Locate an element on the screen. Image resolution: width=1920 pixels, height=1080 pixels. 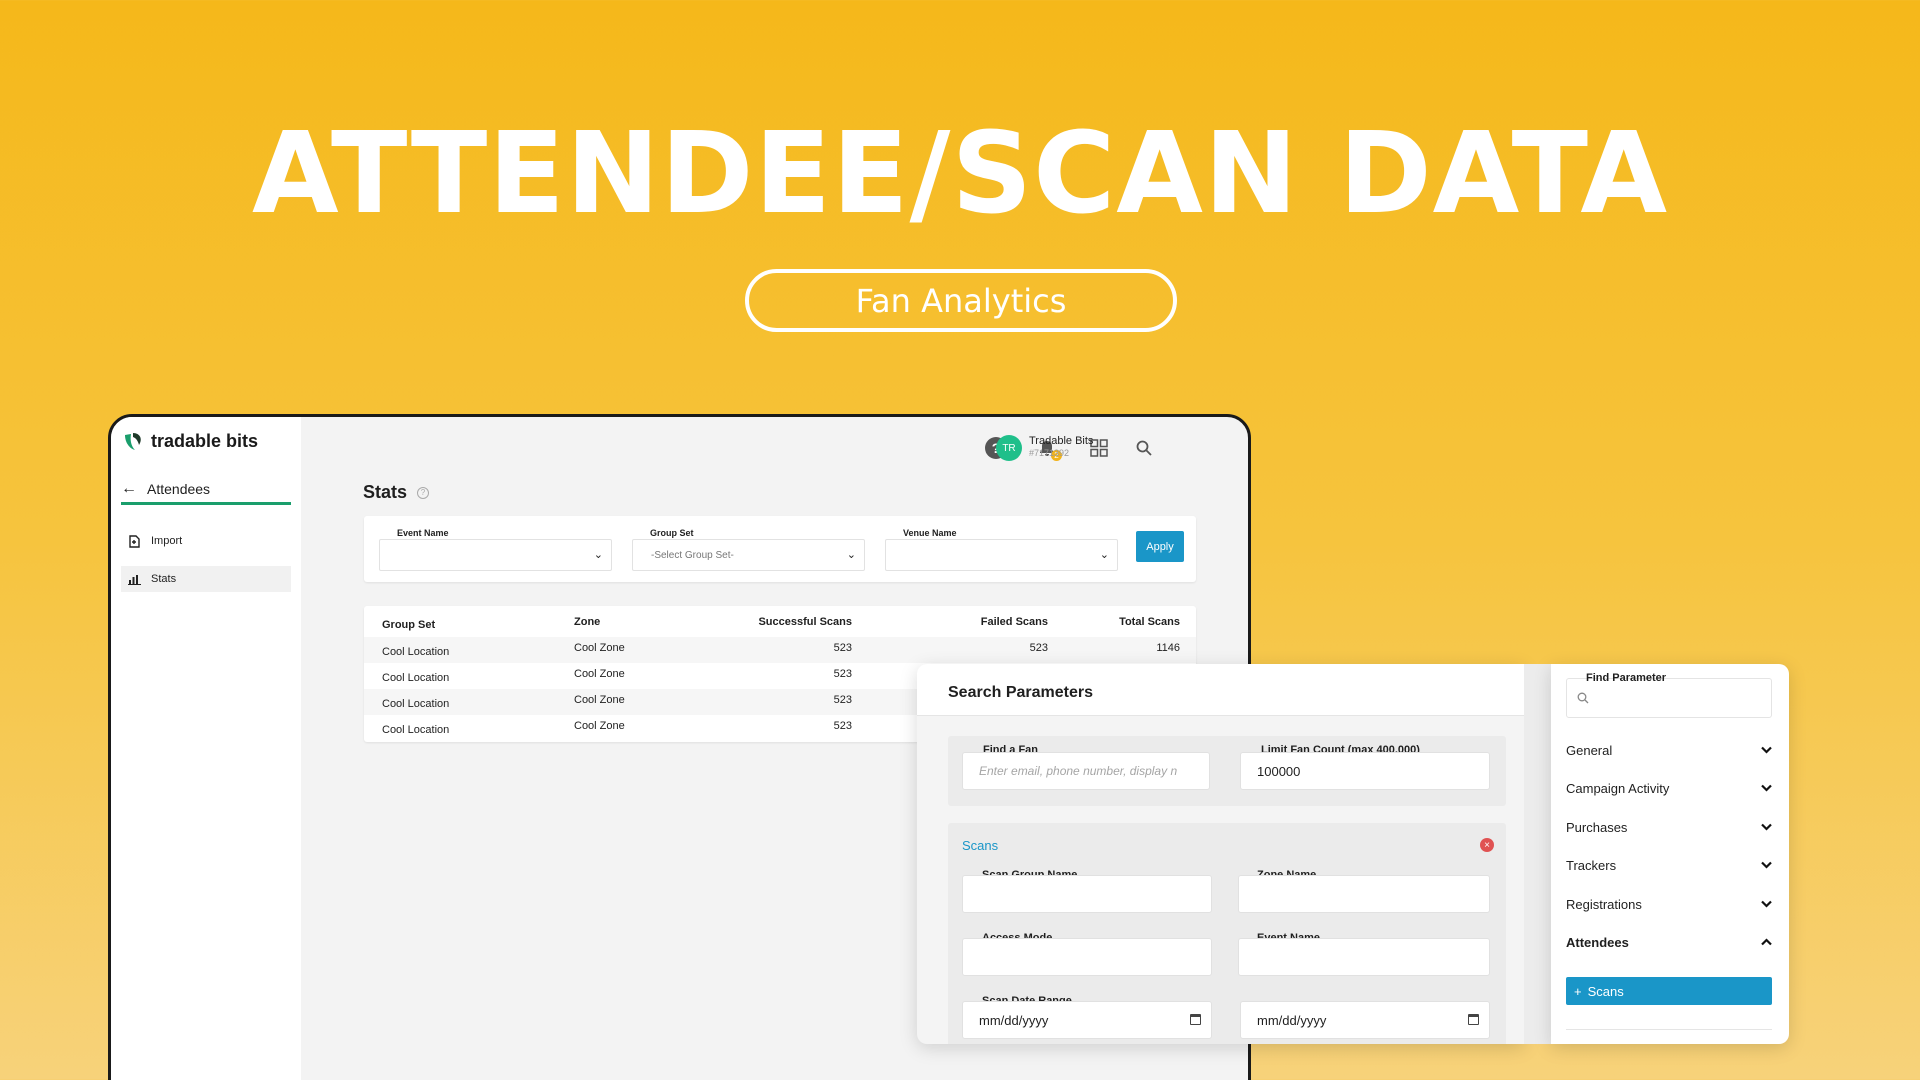
sidebar-item-import: Import is located at coordinates (206, 541).